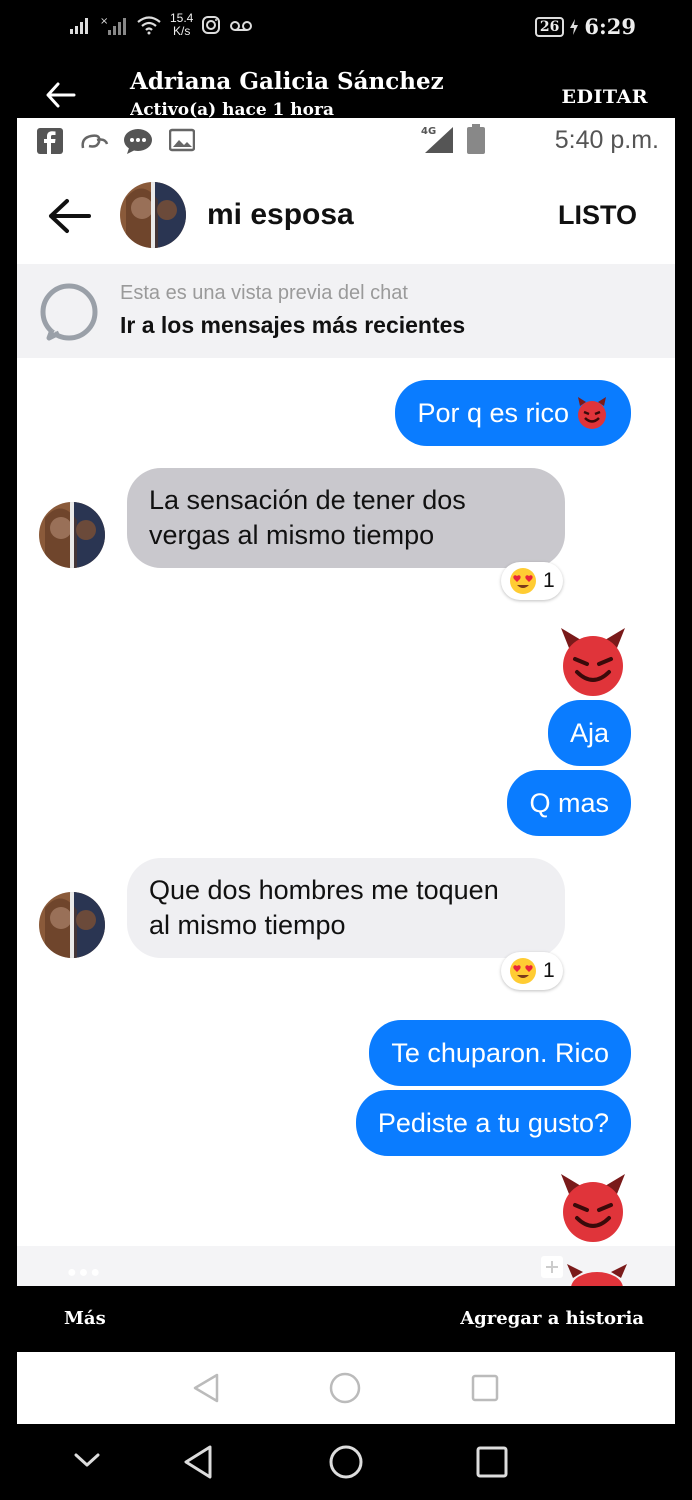 This screenshot has width=692, height=1500. I want to click on inner-navigation-bar, so click(346, 1388).